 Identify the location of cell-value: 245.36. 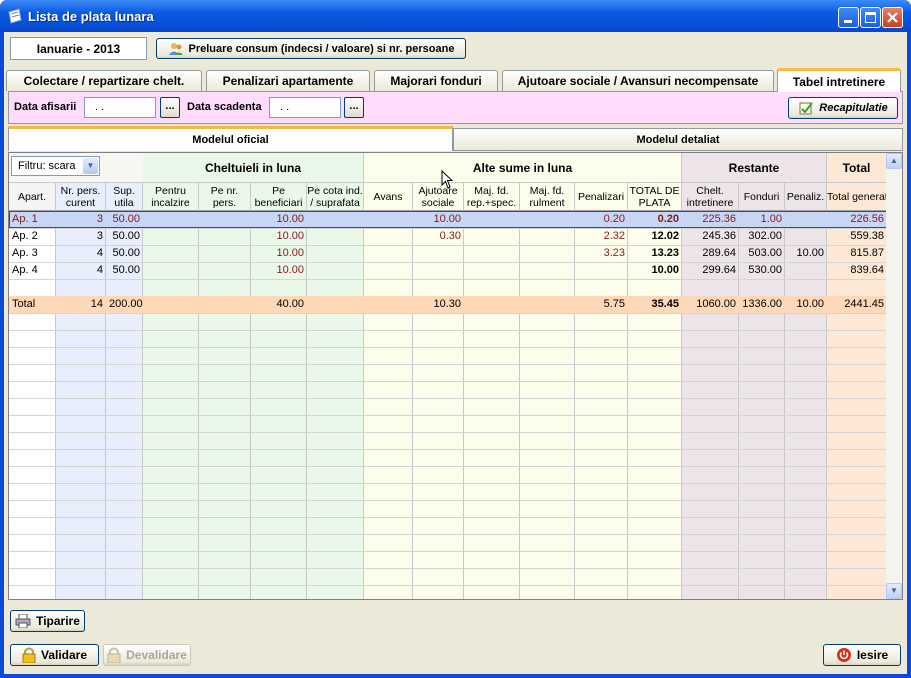
(719, 236).